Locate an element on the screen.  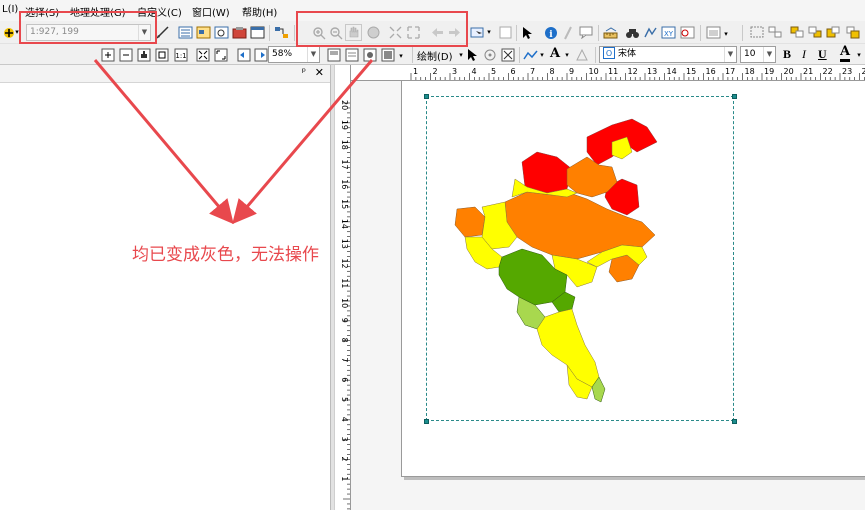
font-name-combo: O 宋体 ▼ is located at coordinates (668, 54).